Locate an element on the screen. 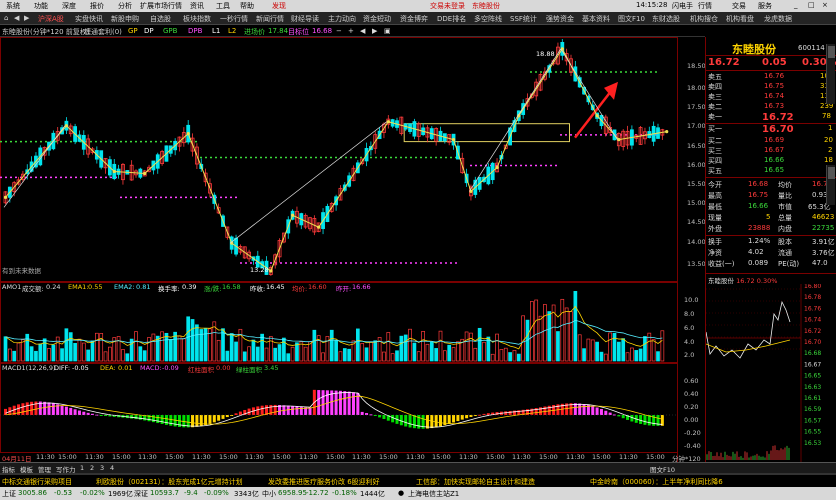  tab-fundamentals: 基本资料 is located at coordinates (596, 19).